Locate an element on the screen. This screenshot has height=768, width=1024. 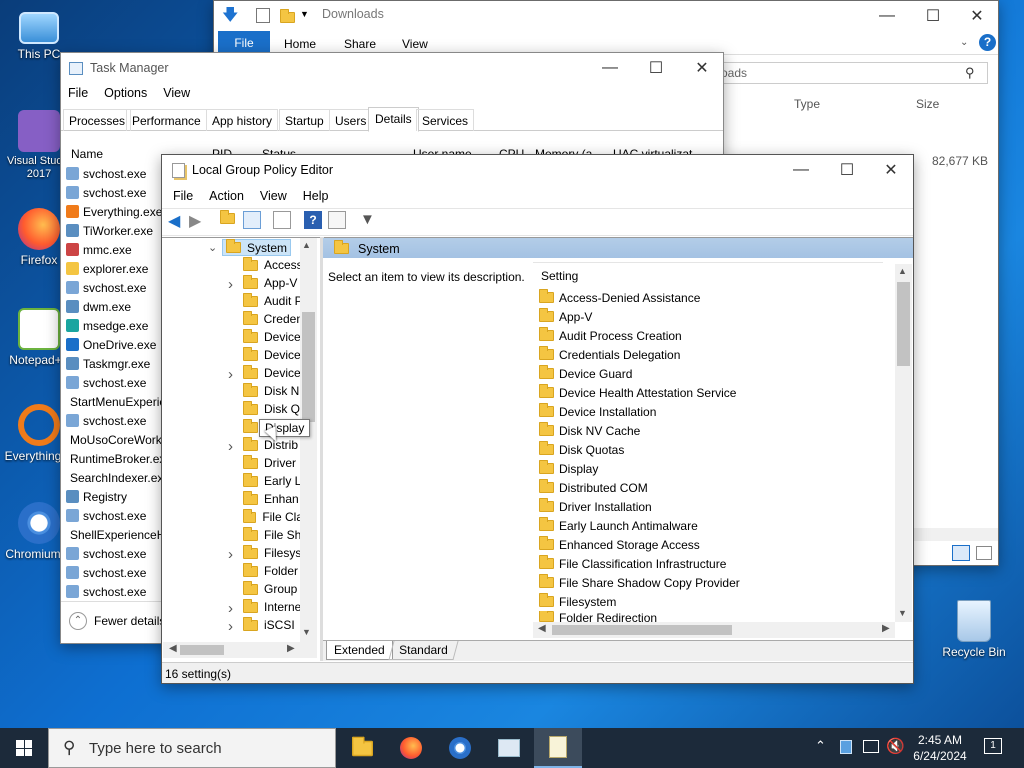
tab-users: Users is located at coordinates (351, 120).